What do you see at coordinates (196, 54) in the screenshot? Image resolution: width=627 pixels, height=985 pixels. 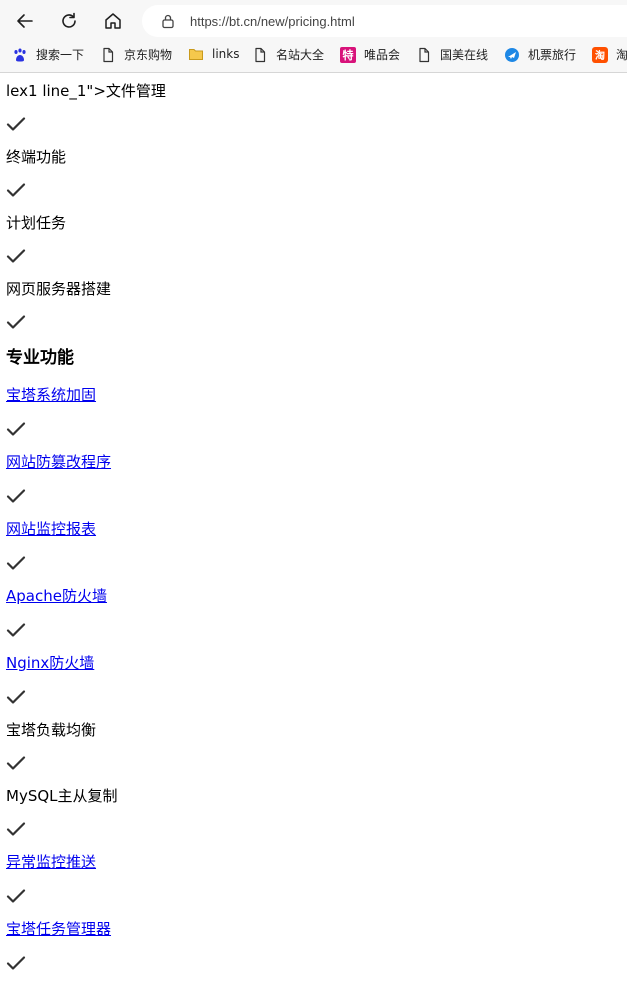 I see `folder-icon` at bounding box center [196, 54].